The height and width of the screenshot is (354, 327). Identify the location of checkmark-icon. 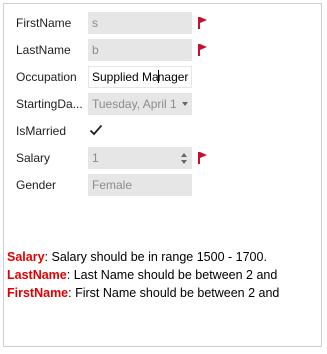
(96, 130).